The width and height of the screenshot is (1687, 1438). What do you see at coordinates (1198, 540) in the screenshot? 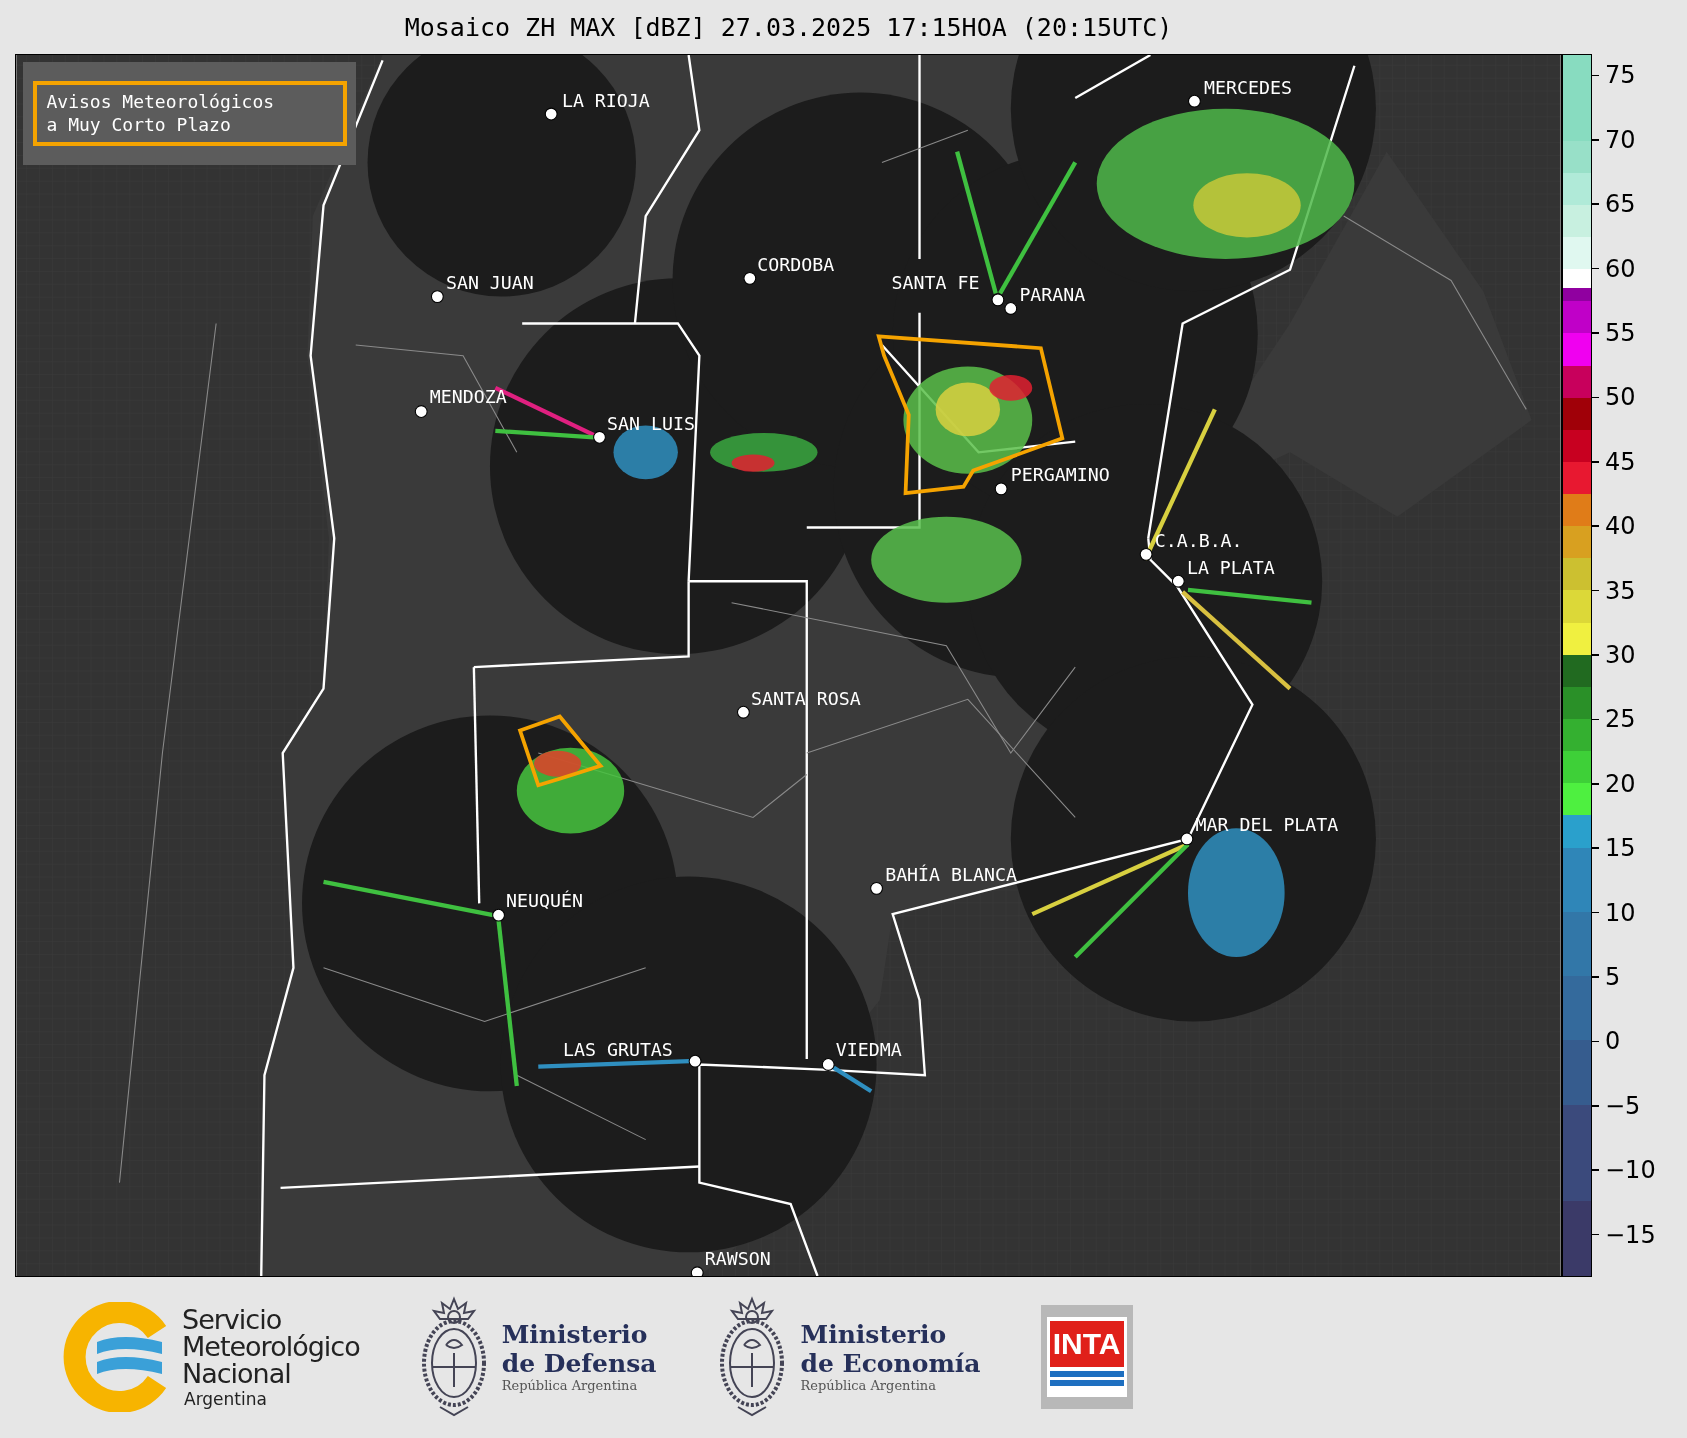
I see `city-label: C.A.B.A.` at bounding box center [1198, 540].